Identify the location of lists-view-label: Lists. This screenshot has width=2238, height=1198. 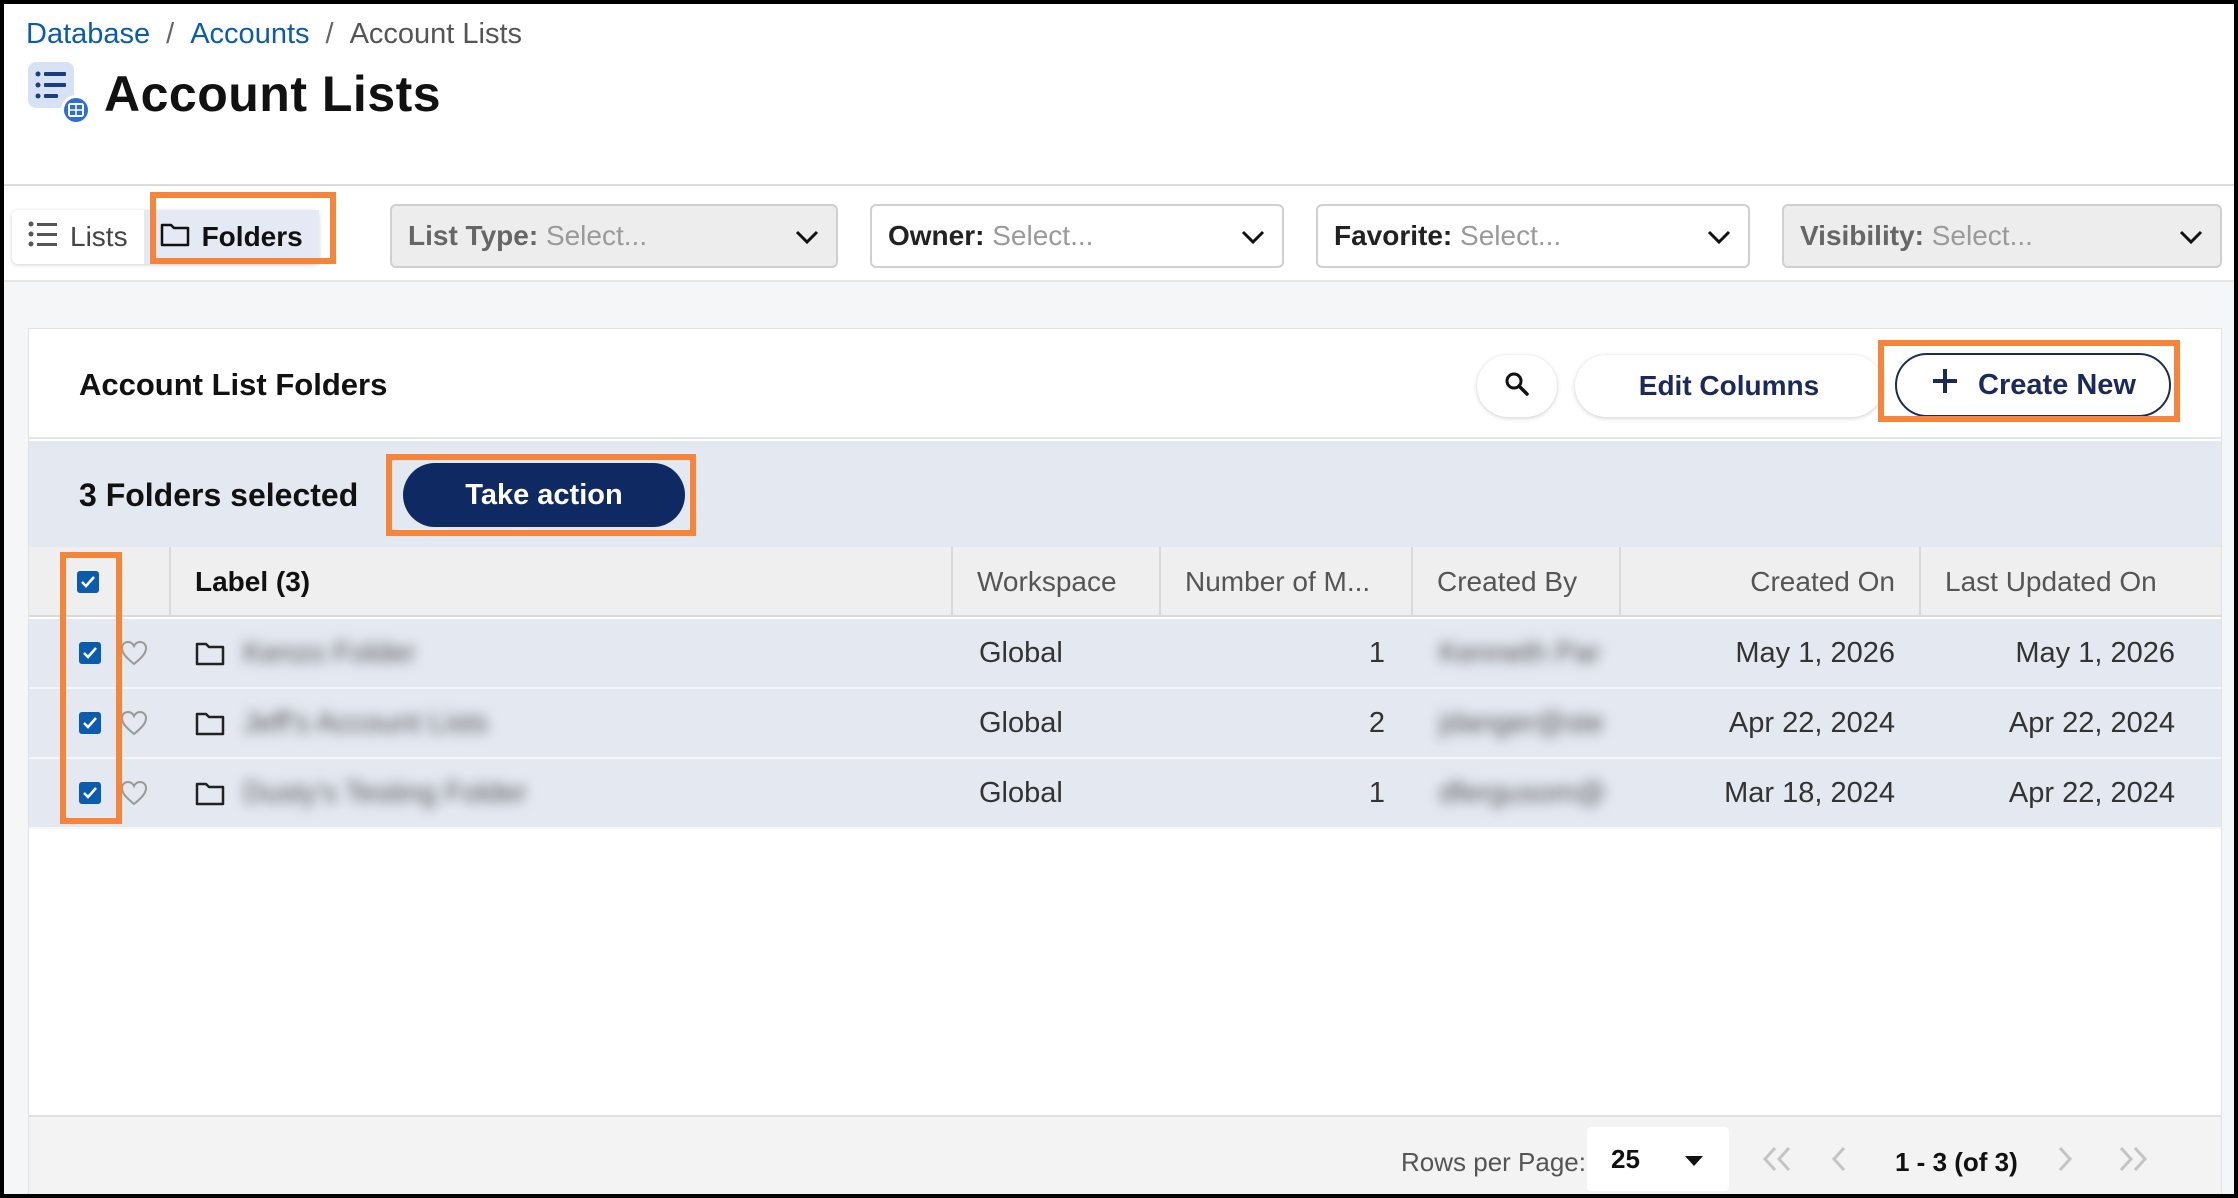
(99, 236).